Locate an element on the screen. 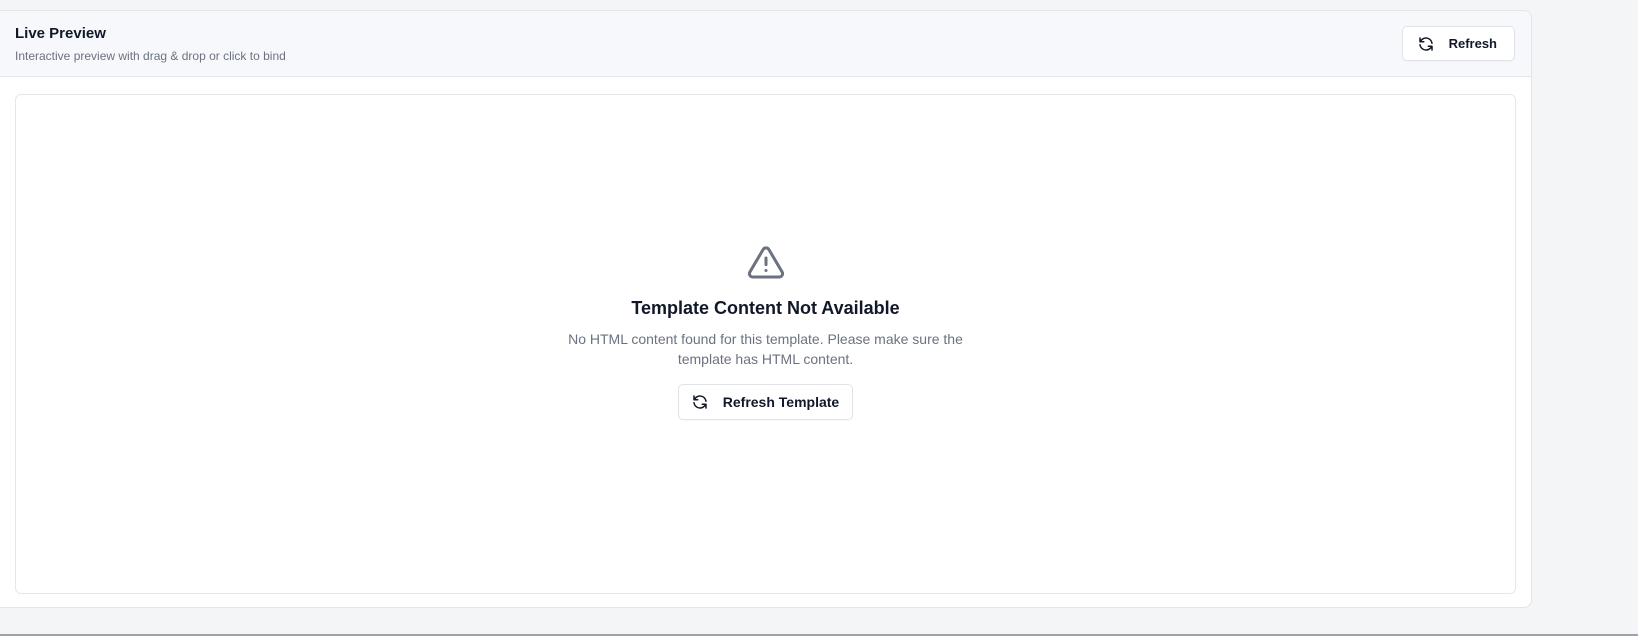 The image size is (1638, 636). refresh-button: Refresh is located at coordinates (1458, 43).